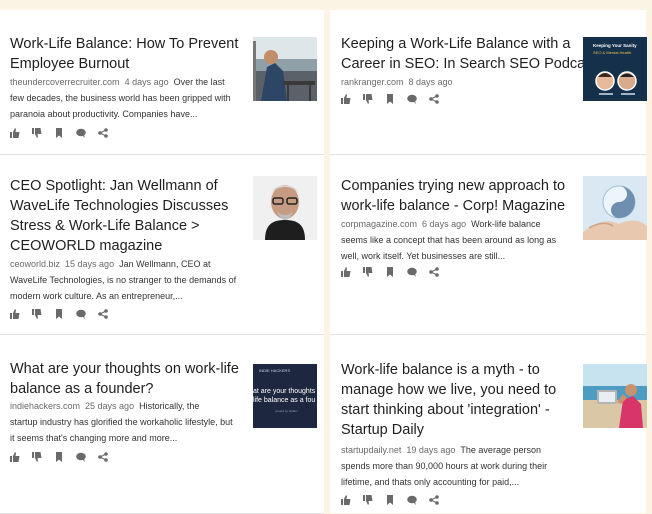  What do you see at coordinates (468, 44) in the screenshot?
I see `article-title-line: Keeping a Work-Life Balance with a` at bounding box center [468, 44].